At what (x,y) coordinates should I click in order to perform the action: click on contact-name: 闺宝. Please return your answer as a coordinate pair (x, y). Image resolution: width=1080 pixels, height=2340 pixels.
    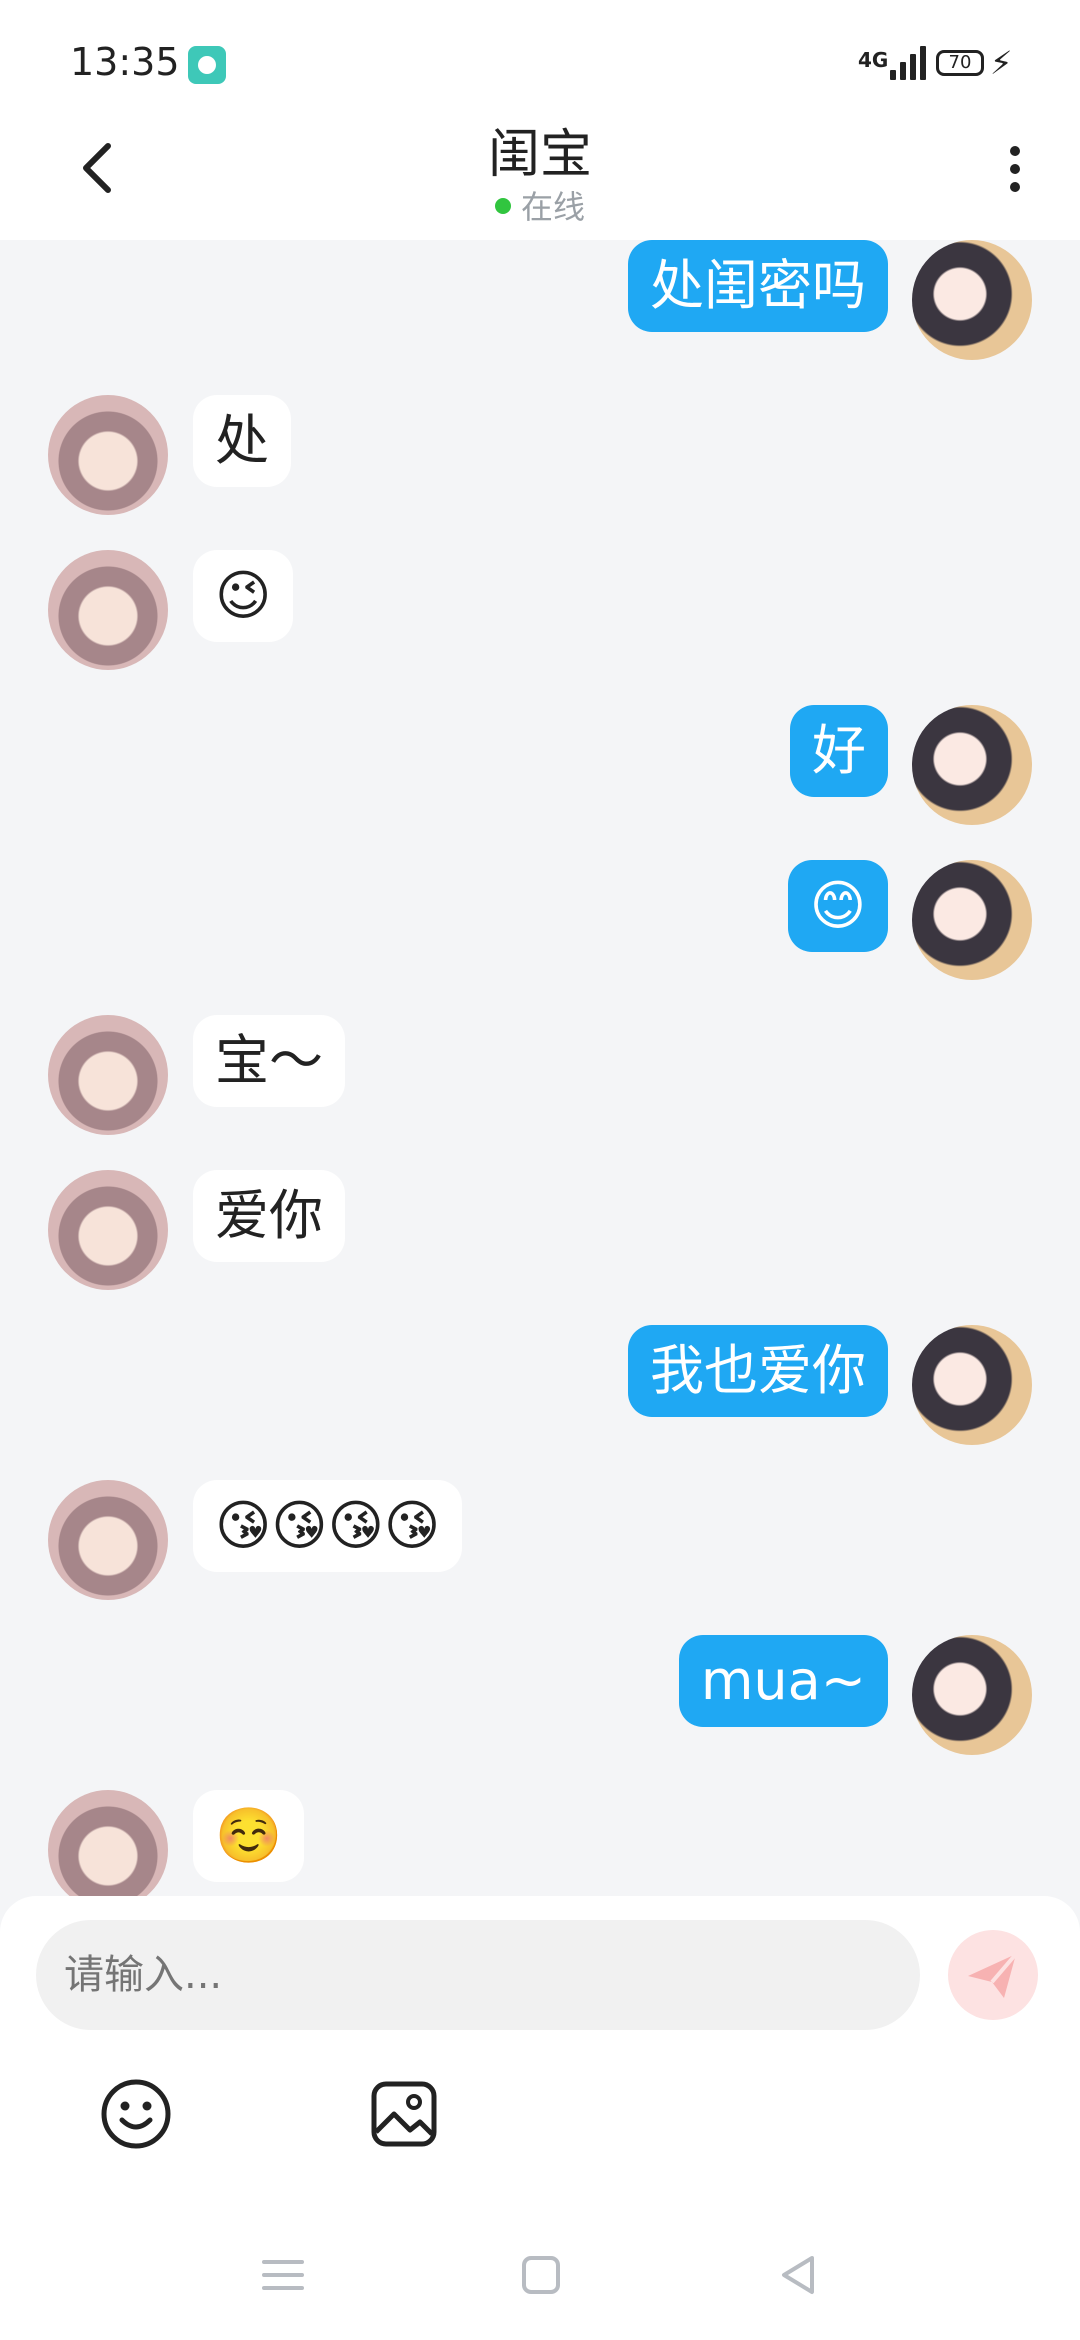
    Looking at the image, I should click on (539, 155).